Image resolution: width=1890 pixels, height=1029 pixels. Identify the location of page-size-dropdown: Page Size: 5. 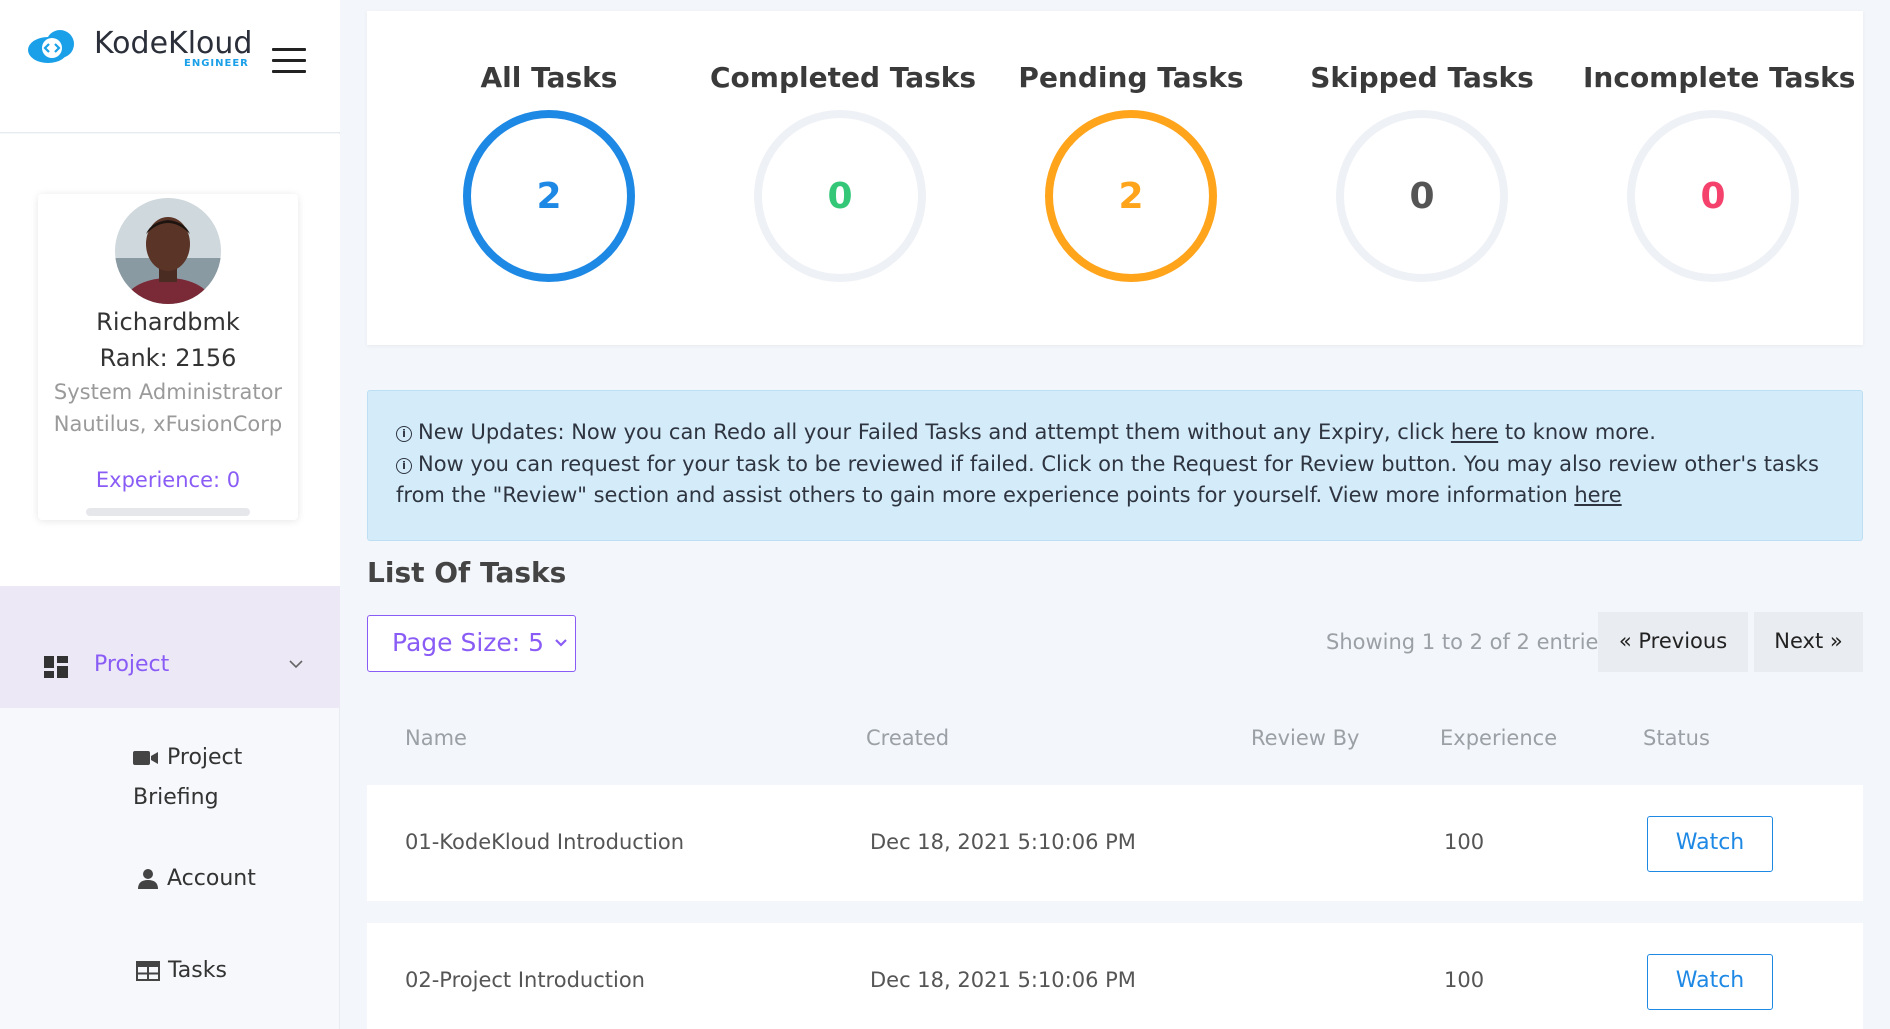
(471, 643).